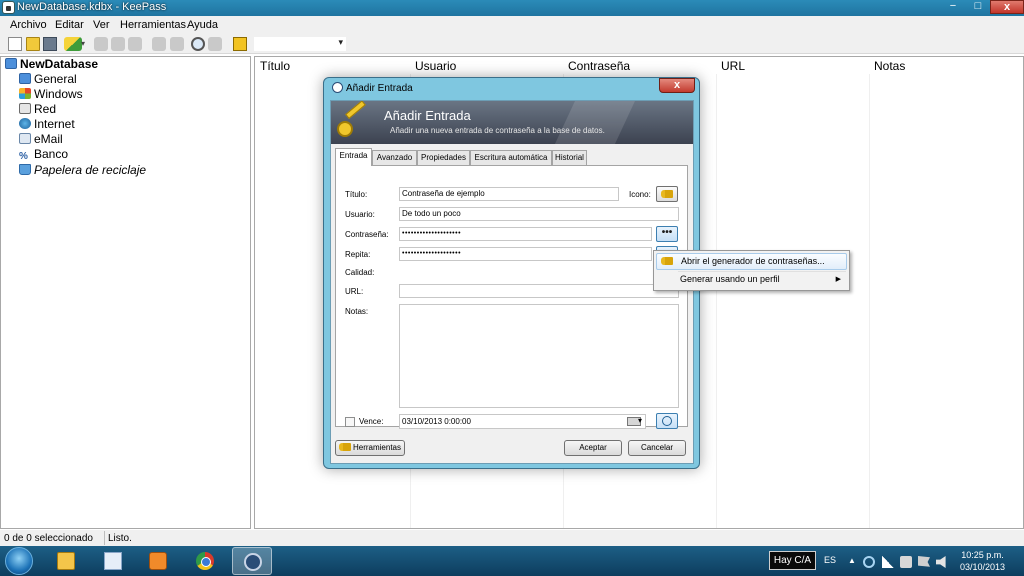 Image resolution: width=1024 pixels, height=576 pixels. What do you see at coordinates (33, 44) in the screenshot?
I see `open-database-icon` at bounding box center [33, 44].